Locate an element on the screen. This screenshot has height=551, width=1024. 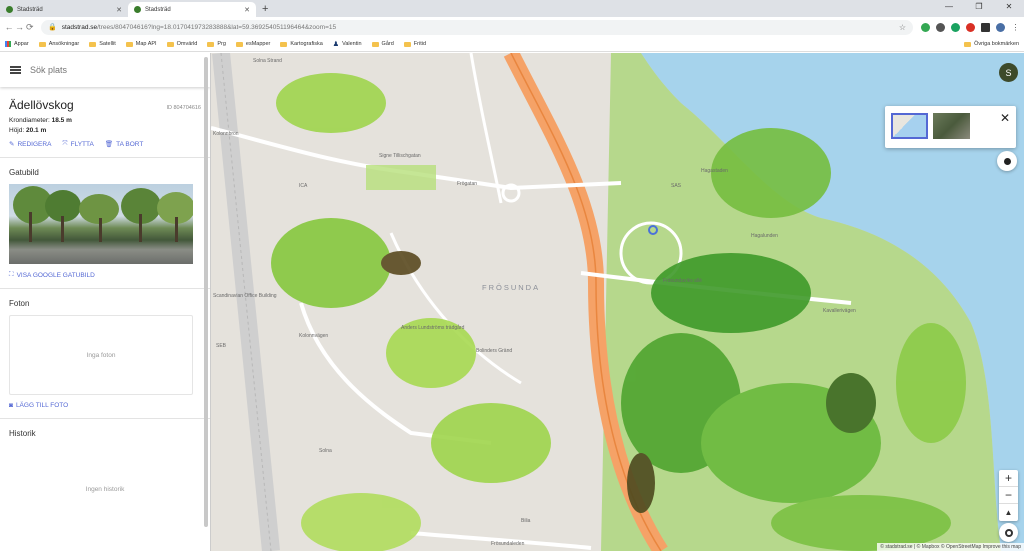
bookmark-folder: esMapper is located at coordinates (252, 44).